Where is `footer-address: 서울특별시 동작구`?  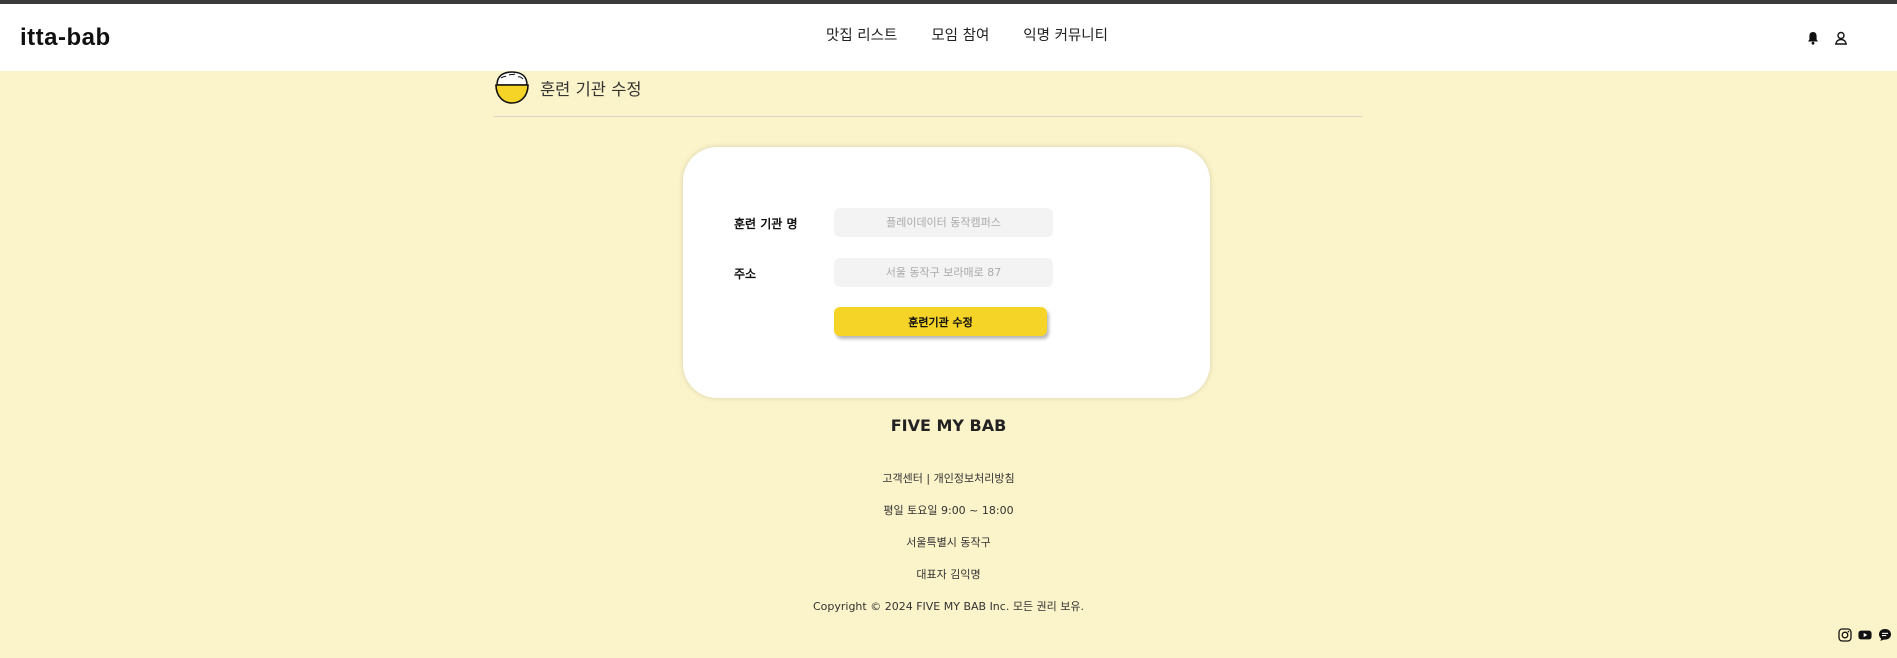
footer-address: 서울특별시 동작구 is located at coordinates (948, 542).